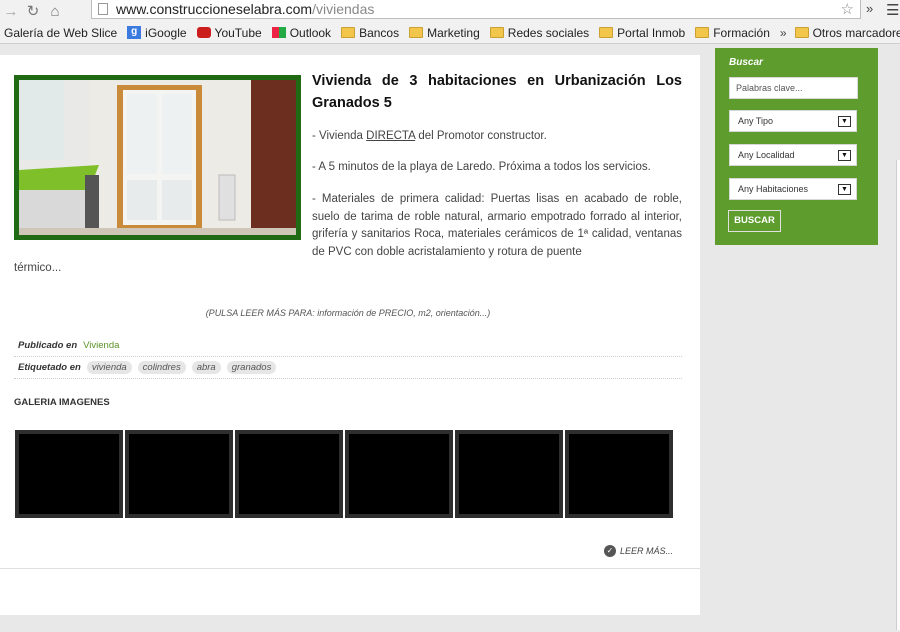 The image size is (900, 632). I want to click on page-icon, so click(103, 9).